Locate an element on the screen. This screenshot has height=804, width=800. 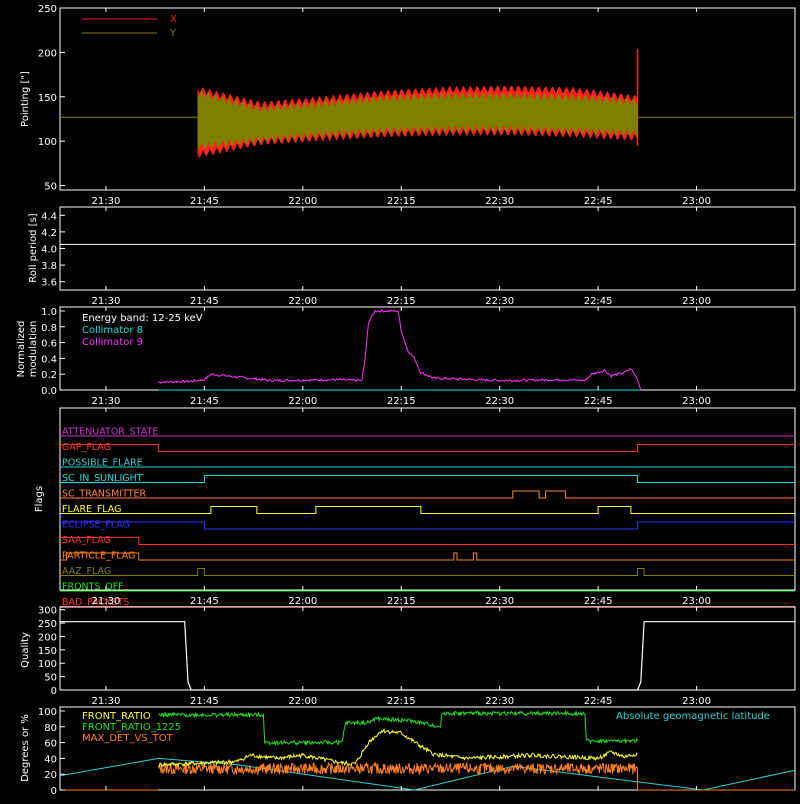
flag-line-flare-flag is located at coordinates (427, 510).